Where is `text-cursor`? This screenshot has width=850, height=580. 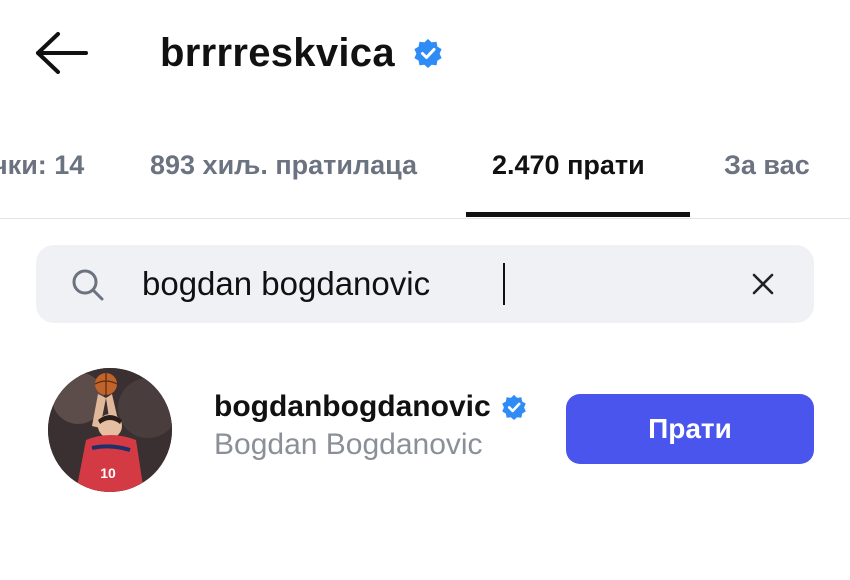
text-cursor is located at coordinates (504, 284).